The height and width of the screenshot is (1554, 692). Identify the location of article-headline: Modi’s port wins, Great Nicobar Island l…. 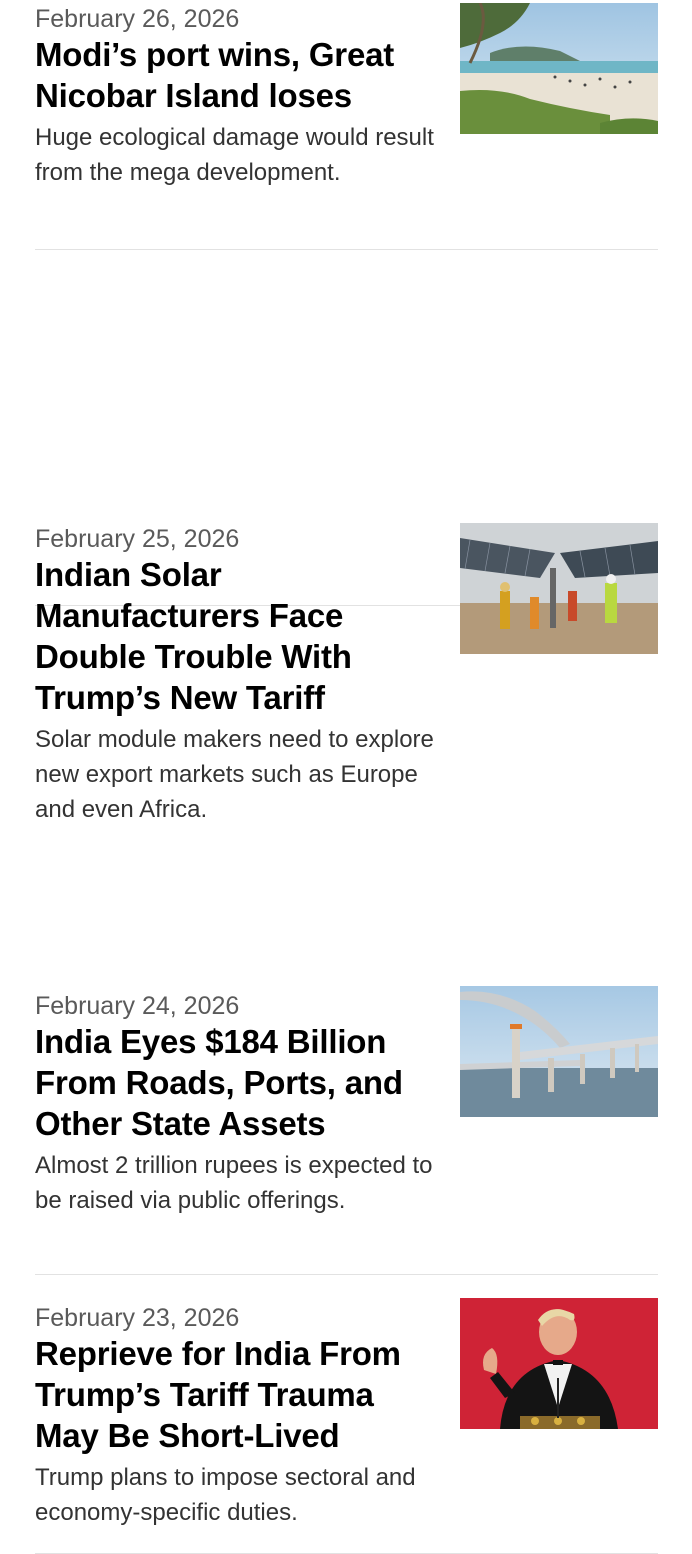
(237, 75).